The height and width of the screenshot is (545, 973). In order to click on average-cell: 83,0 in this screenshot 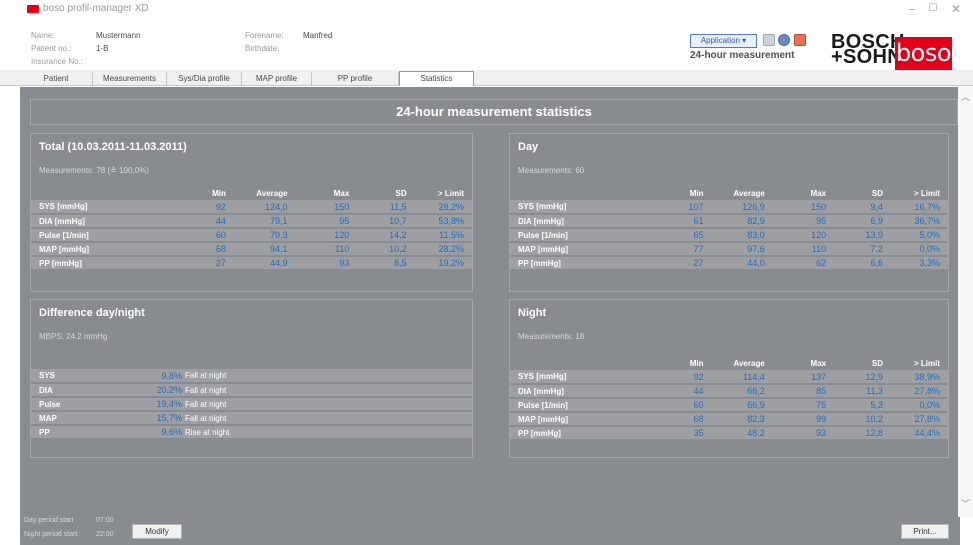, I will do `click(742, 235)`.